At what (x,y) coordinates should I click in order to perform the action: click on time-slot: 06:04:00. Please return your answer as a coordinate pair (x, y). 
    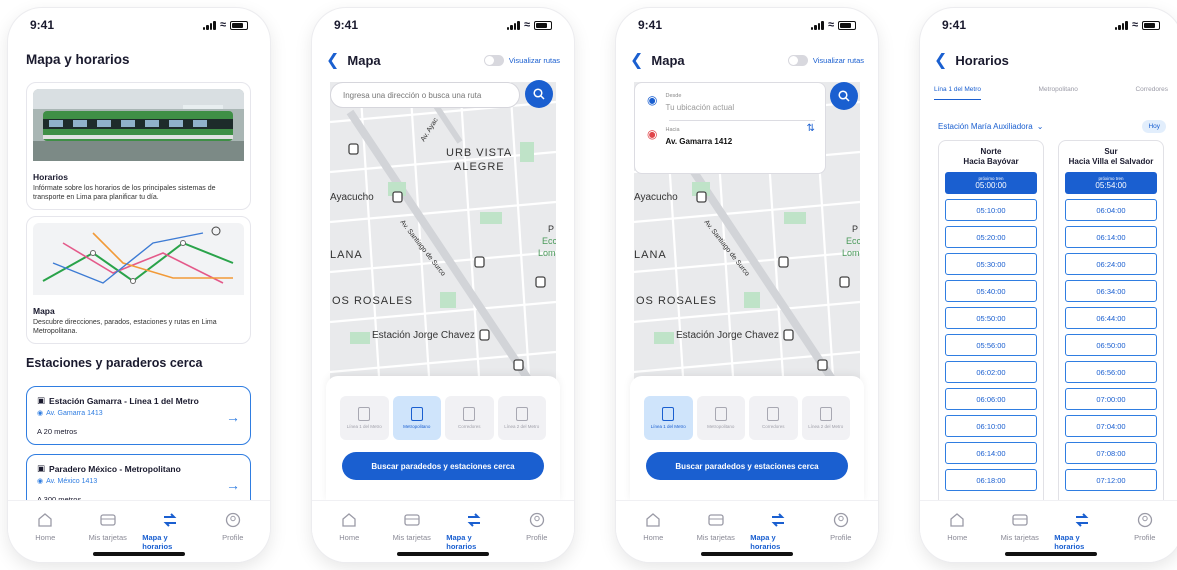
    Looking at the image, I should click on (1111, 210).